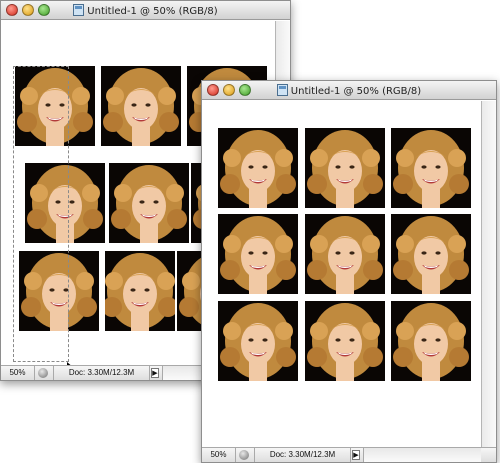 The image size is (500, 463). Describe the element at coordinates (488, 274) in the screenshot. I see `vertical-scrollbar` at that location.